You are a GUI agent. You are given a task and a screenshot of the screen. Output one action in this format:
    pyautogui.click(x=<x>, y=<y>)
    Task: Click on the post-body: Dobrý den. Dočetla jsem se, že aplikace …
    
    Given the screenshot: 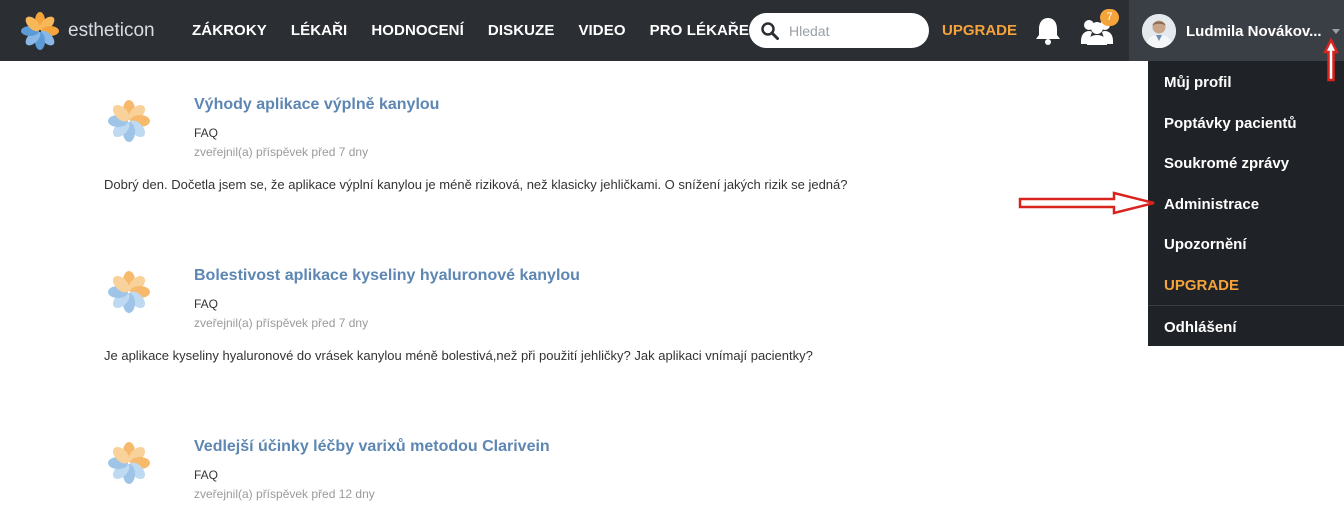 What is the action you would take?
    pyautogui.click(x=476, y=184)
    